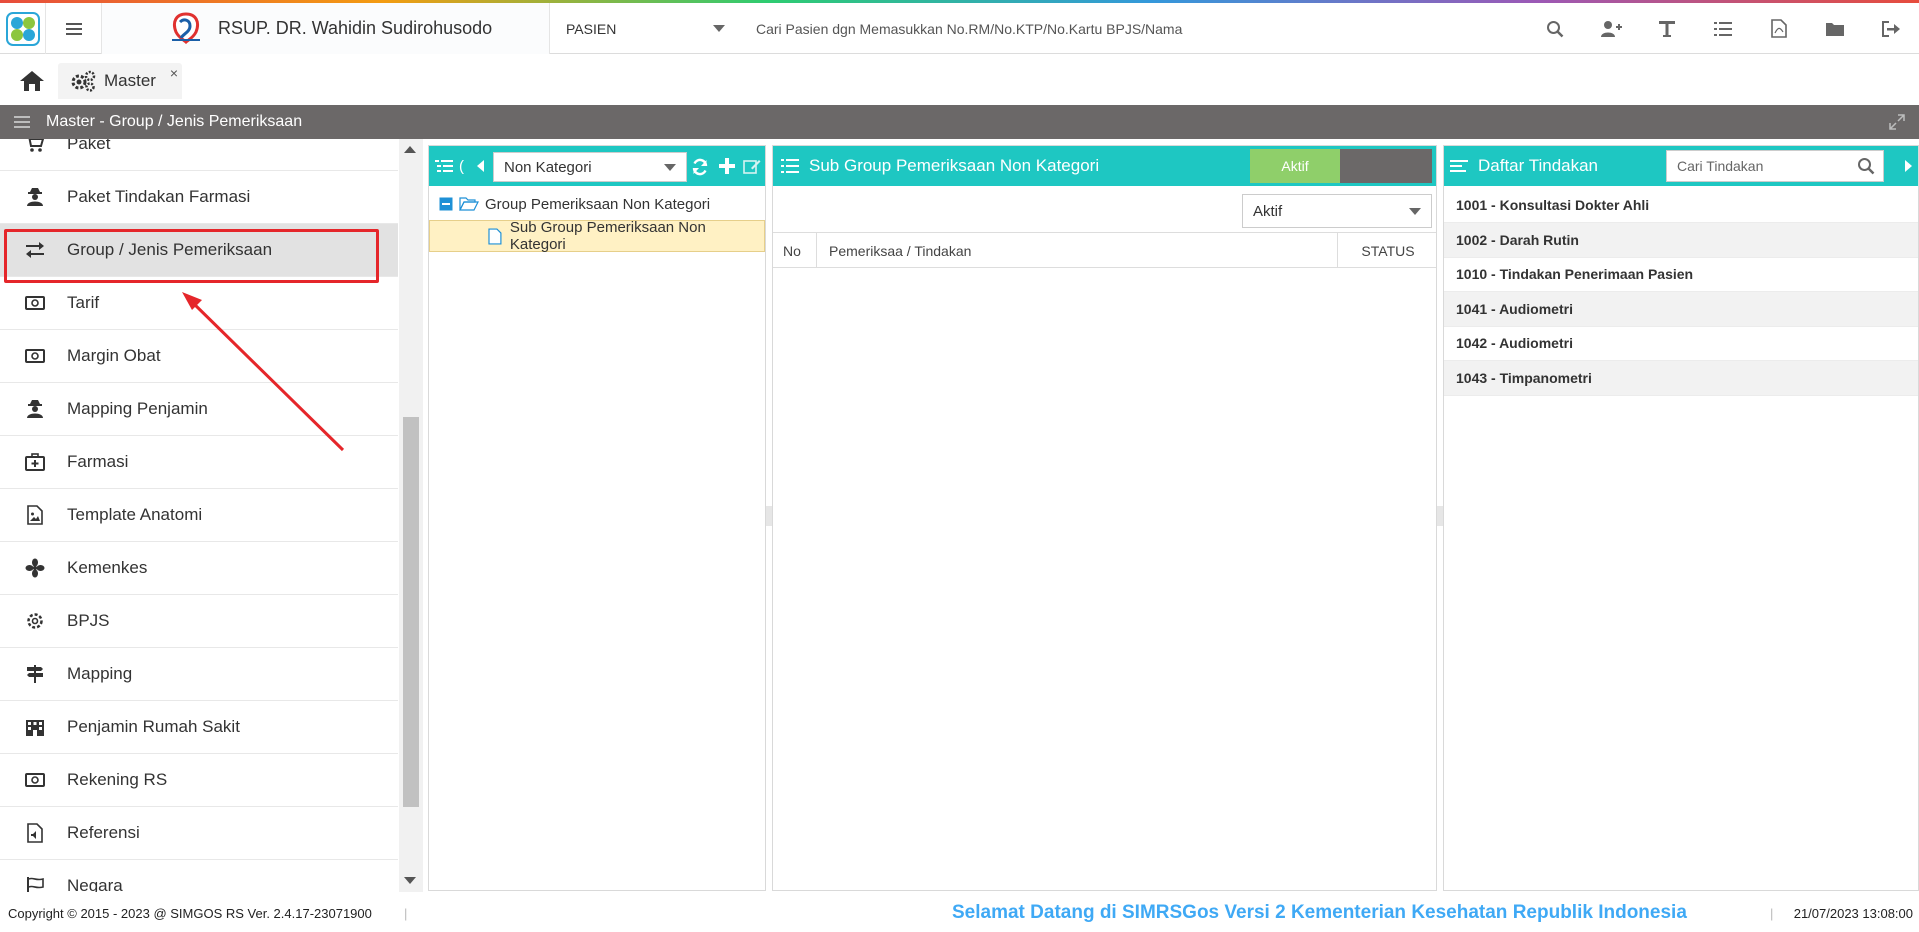 The height and width of the screenshot is (932, 1919). I want to click on status-filter-select: Aktif, so click(1337, 211).